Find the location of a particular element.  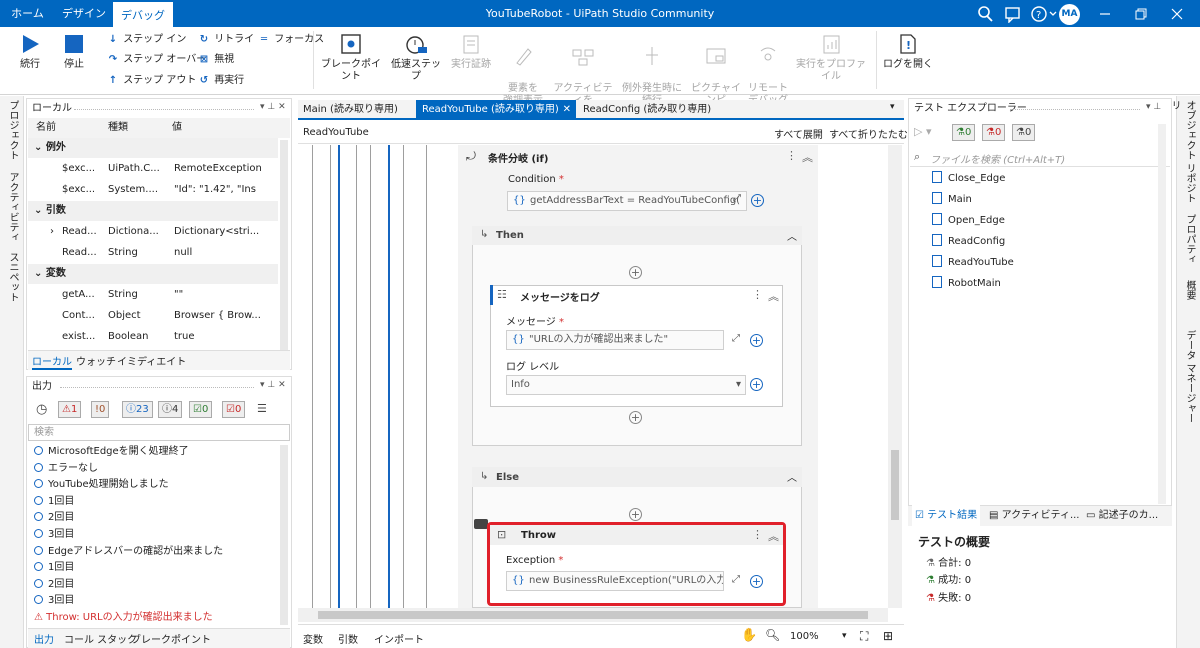

designer-vscrollbar is located at coordinates (895, 376).